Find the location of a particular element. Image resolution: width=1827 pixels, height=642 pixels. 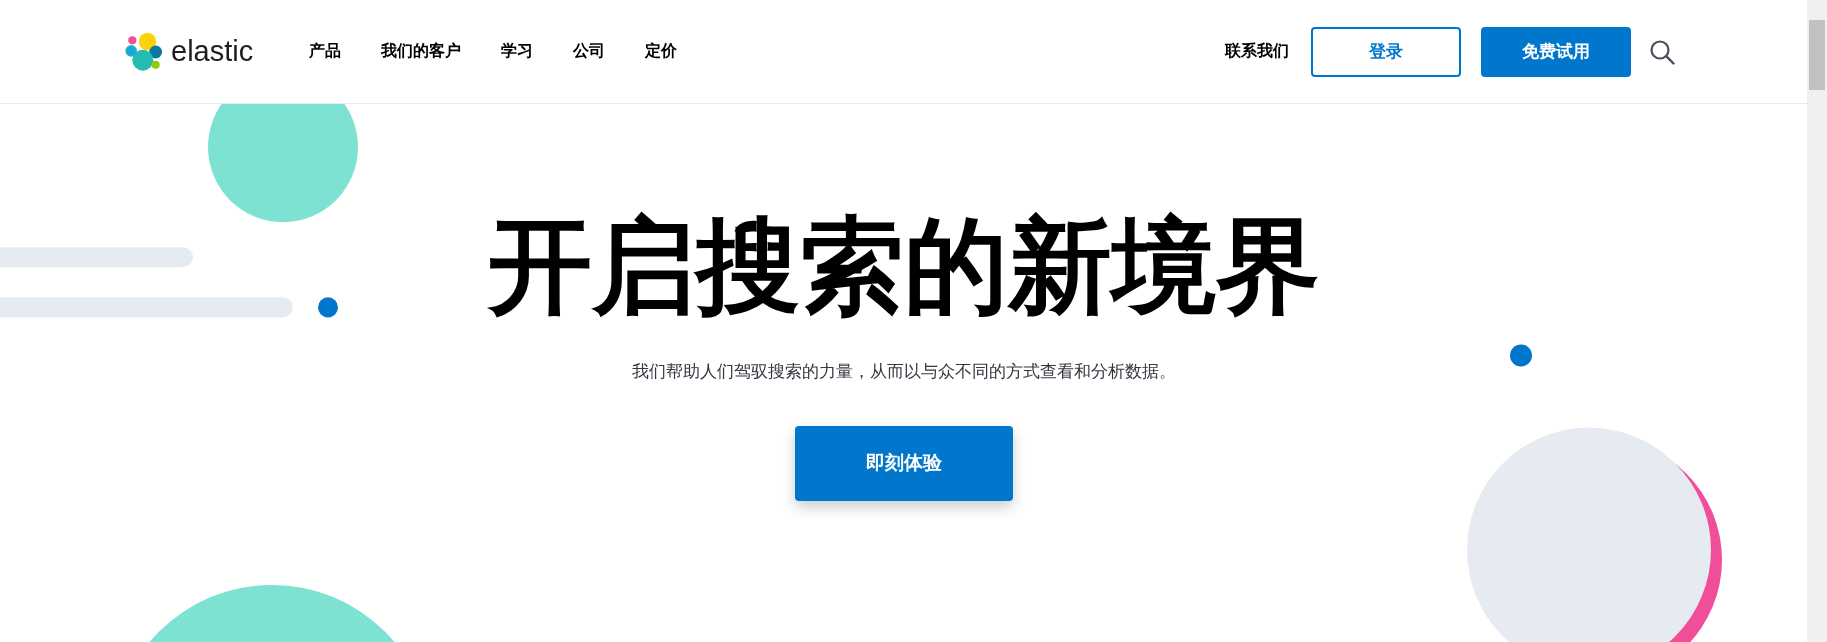

logo-icon is located at coordinates (144, 51).